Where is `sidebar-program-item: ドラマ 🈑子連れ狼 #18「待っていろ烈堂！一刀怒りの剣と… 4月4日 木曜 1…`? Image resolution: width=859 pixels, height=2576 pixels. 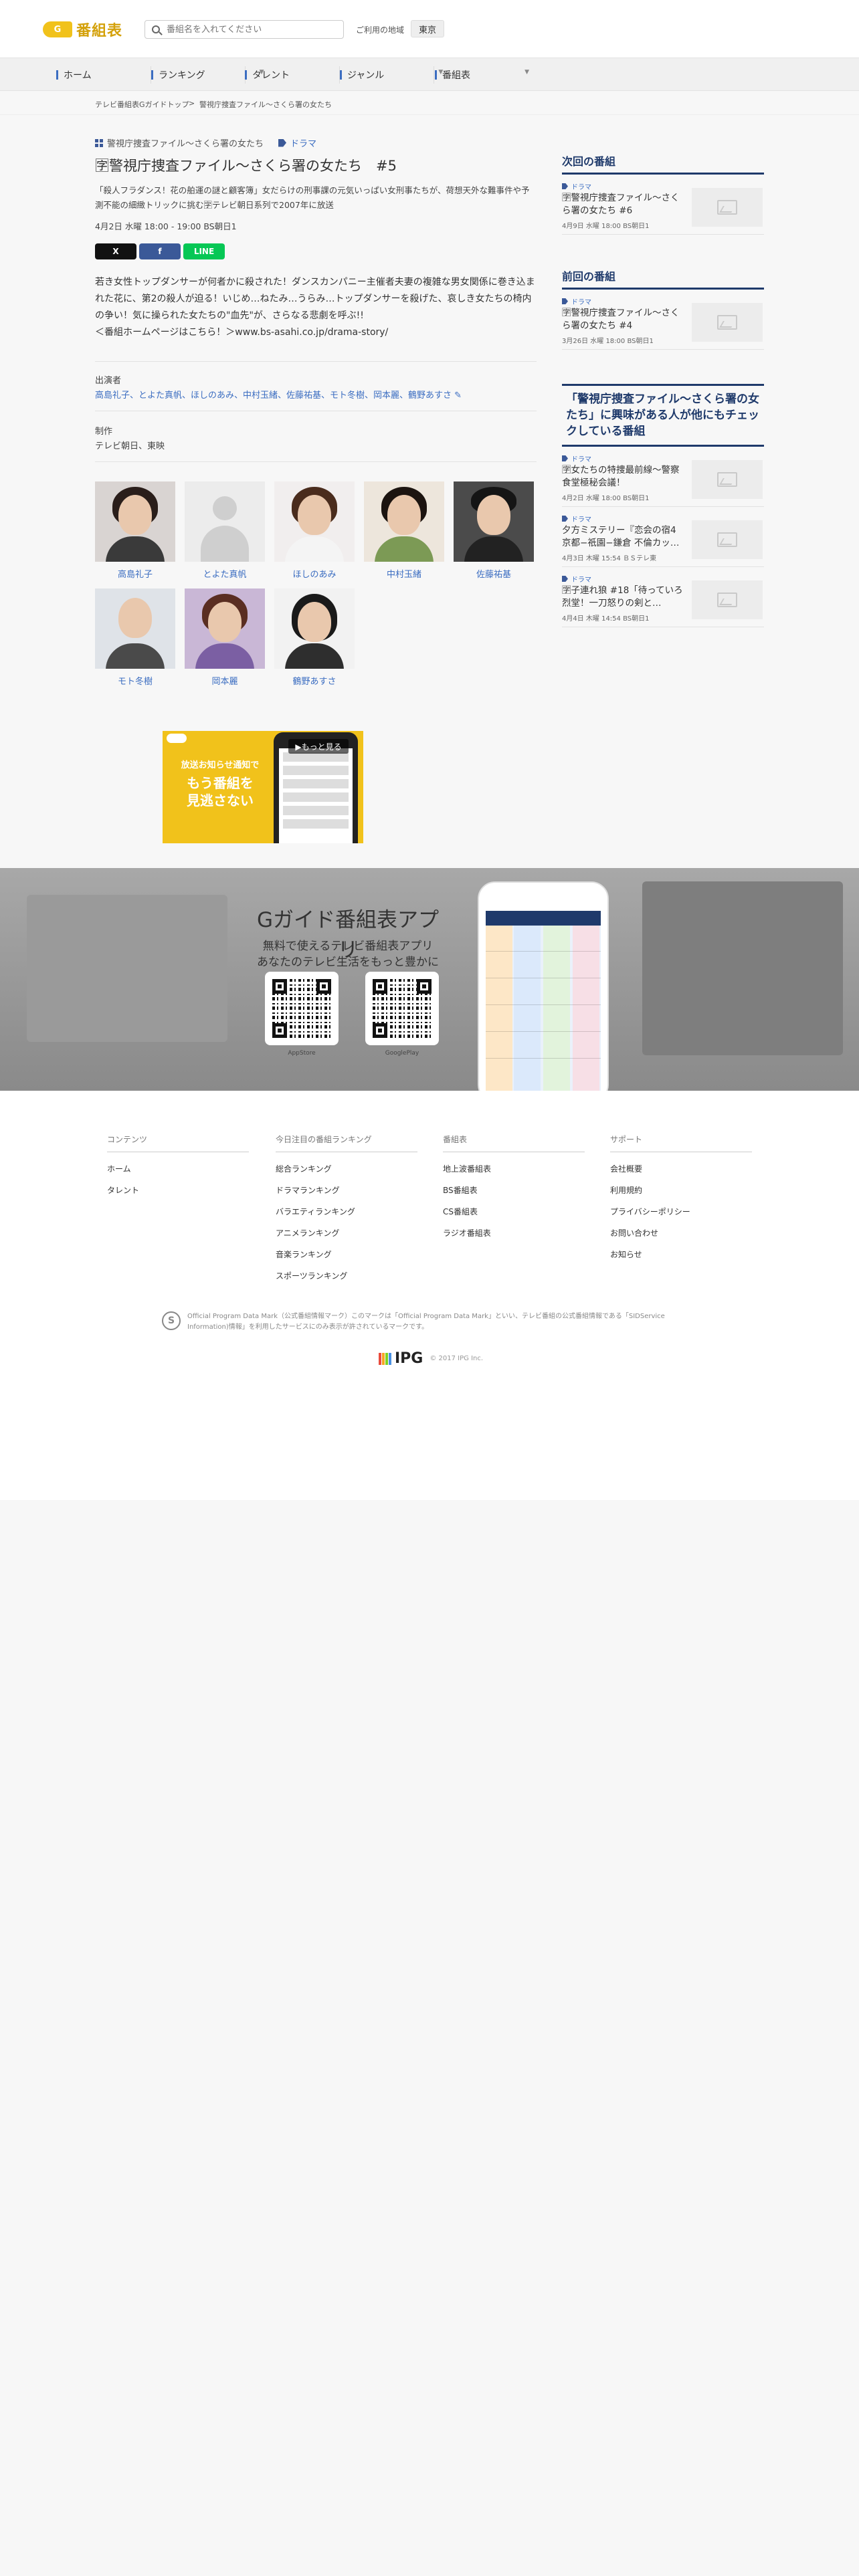
sidebar-program-item: ドラマ 🈑子連れ狼 #18「待っていろ烈堂！一刀怒りの剣と… 4月4日 木曜 1… is located at coordinates (663, 597).